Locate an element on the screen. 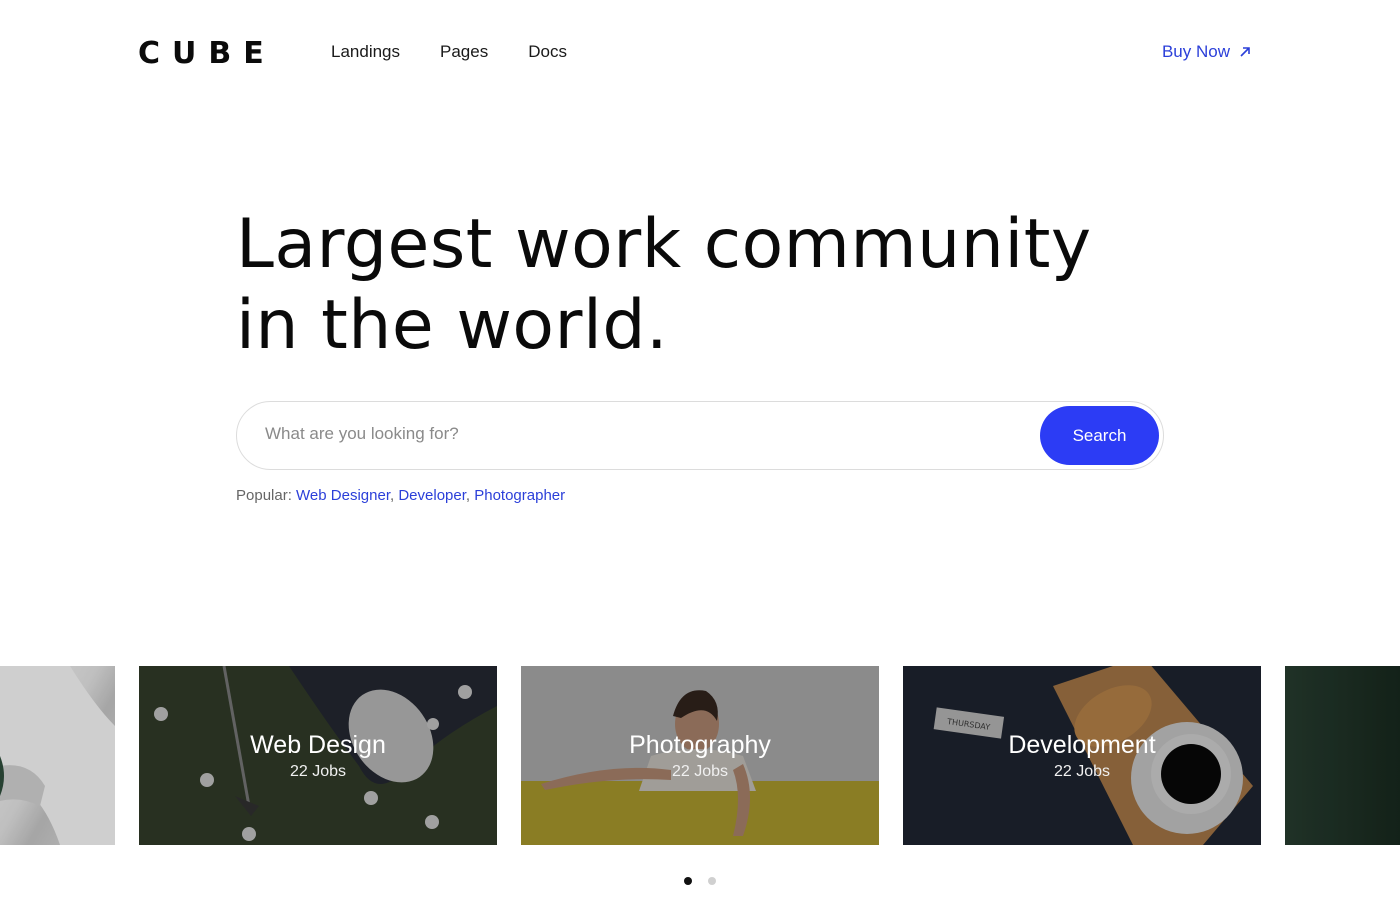  hero-title-line-2: in the world. is located at coordinates (452, 325).